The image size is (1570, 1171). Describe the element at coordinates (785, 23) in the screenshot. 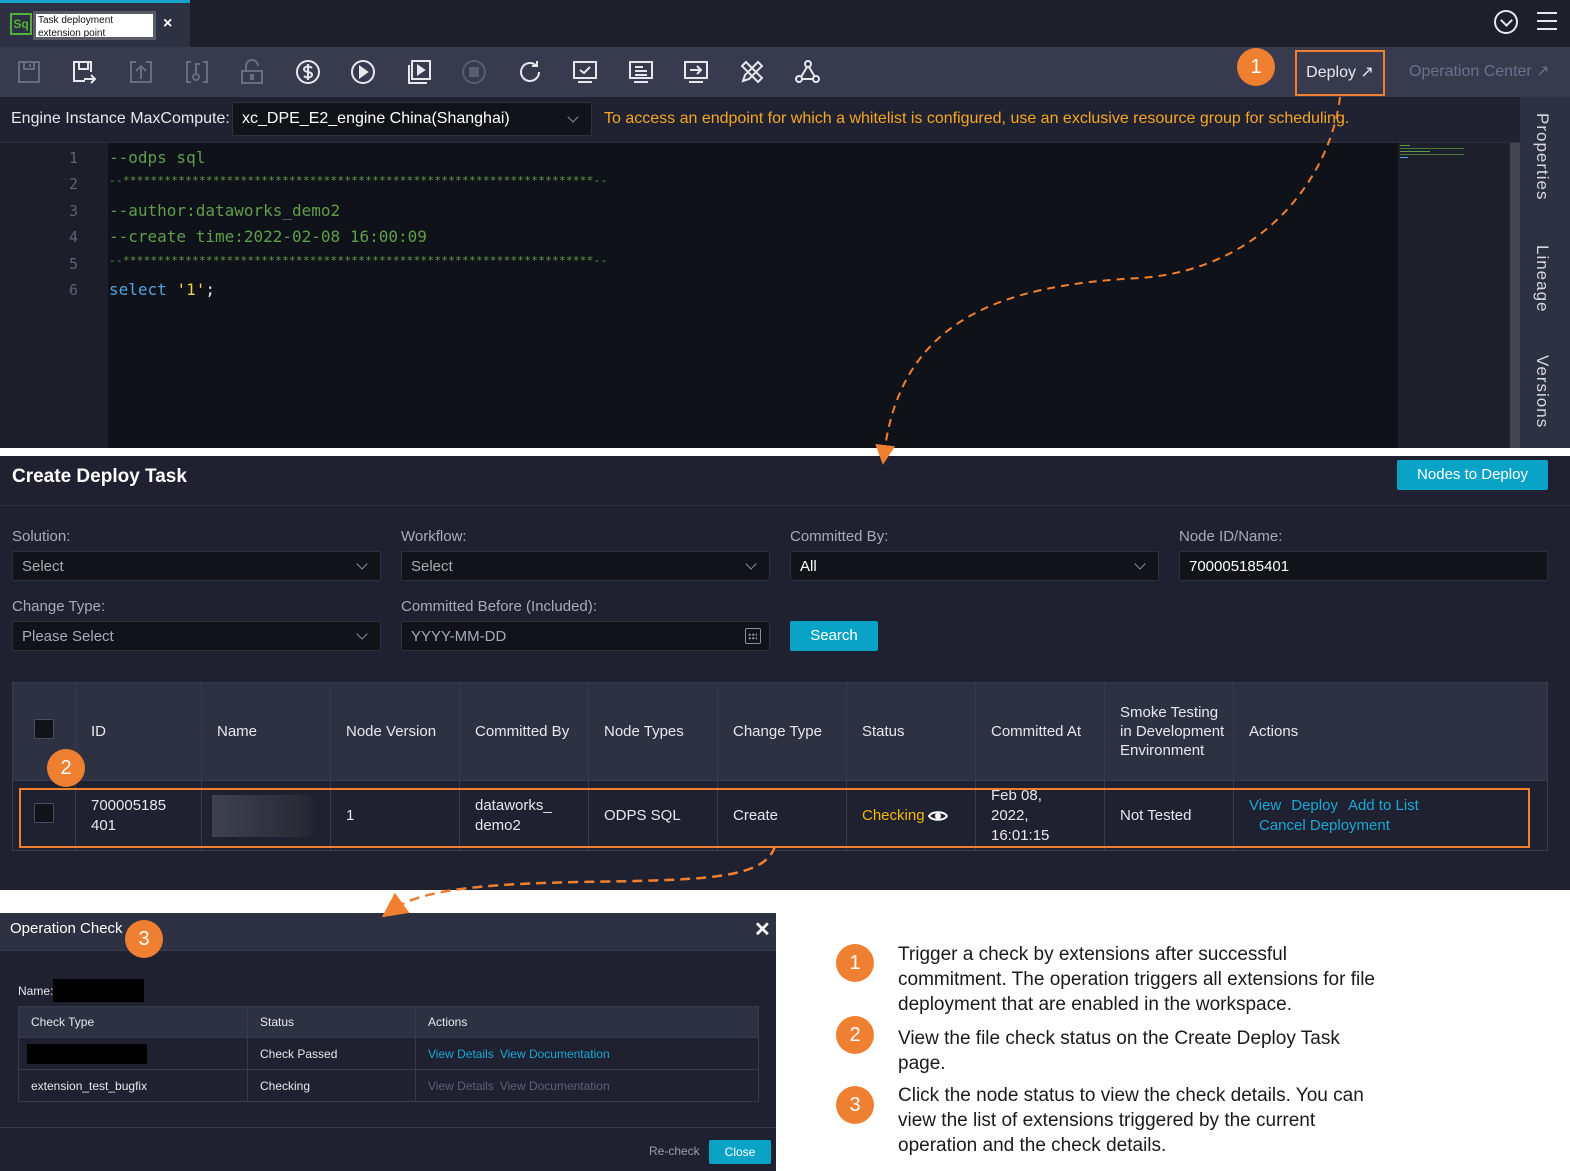

I see `tab-bar: Sq Task deployment extension point ×` at that location.